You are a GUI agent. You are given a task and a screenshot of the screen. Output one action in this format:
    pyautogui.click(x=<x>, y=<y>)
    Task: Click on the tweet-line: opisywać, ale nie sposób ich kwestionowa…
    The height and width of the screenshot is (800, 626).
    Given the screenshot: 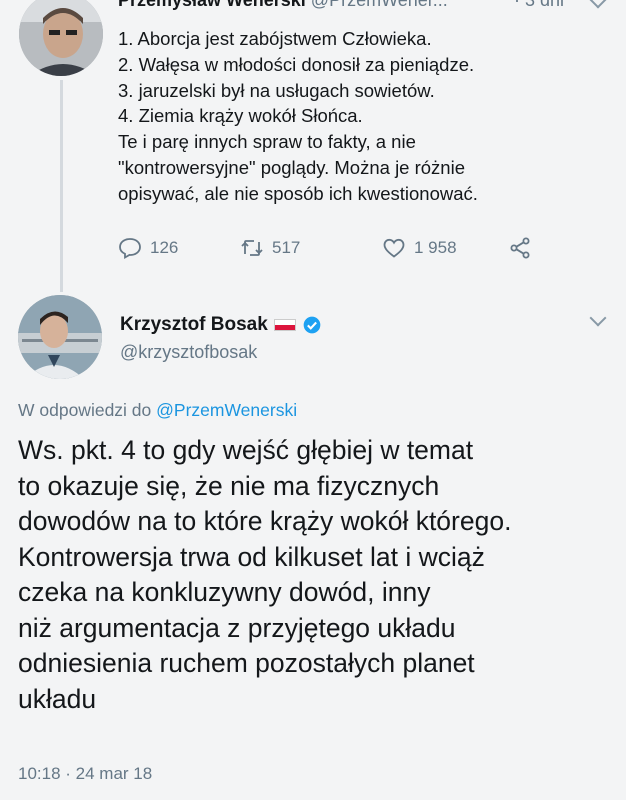 What is the action you would take?
    pyautogui.click(x=298, y=193)
    